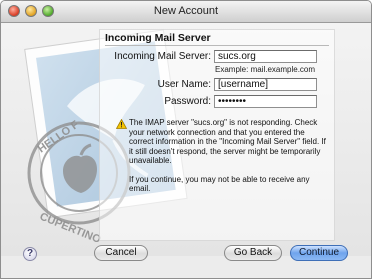 The width and height of the screenshot is (372, 279). Describe the element at coordinates (158, 38) in the screenshot. I see `section-heading: Incoming Mail Server` at that location.